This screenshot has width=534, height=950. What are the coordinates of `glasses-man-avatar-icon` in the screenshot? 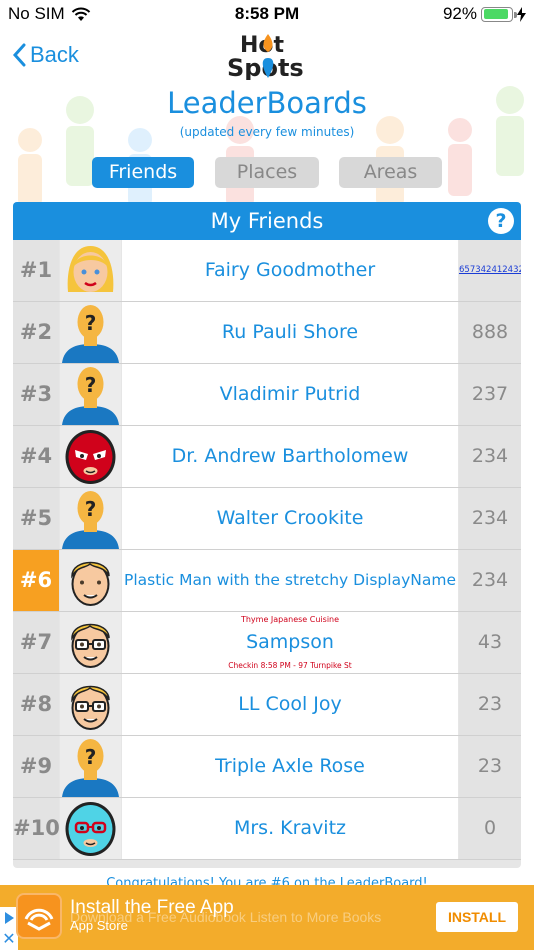 It's located at (90, 645).